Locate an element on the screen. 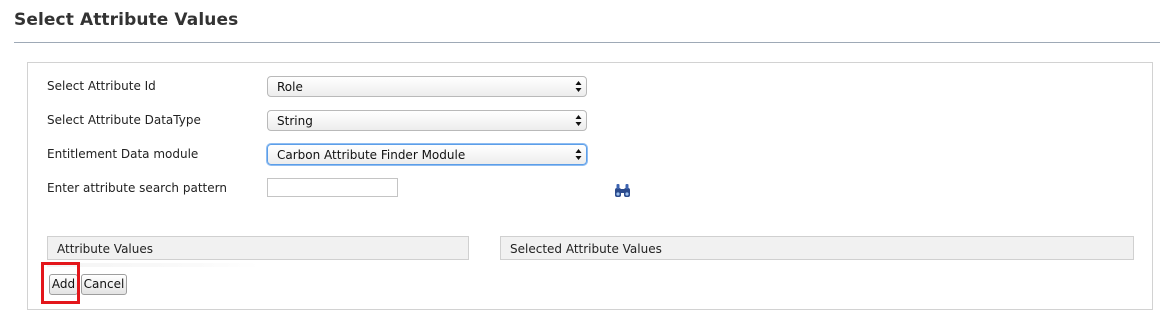 The width and height of the screenshot is (1171, 330). attribute-id-value: Role is located at coordinates (290, 87).